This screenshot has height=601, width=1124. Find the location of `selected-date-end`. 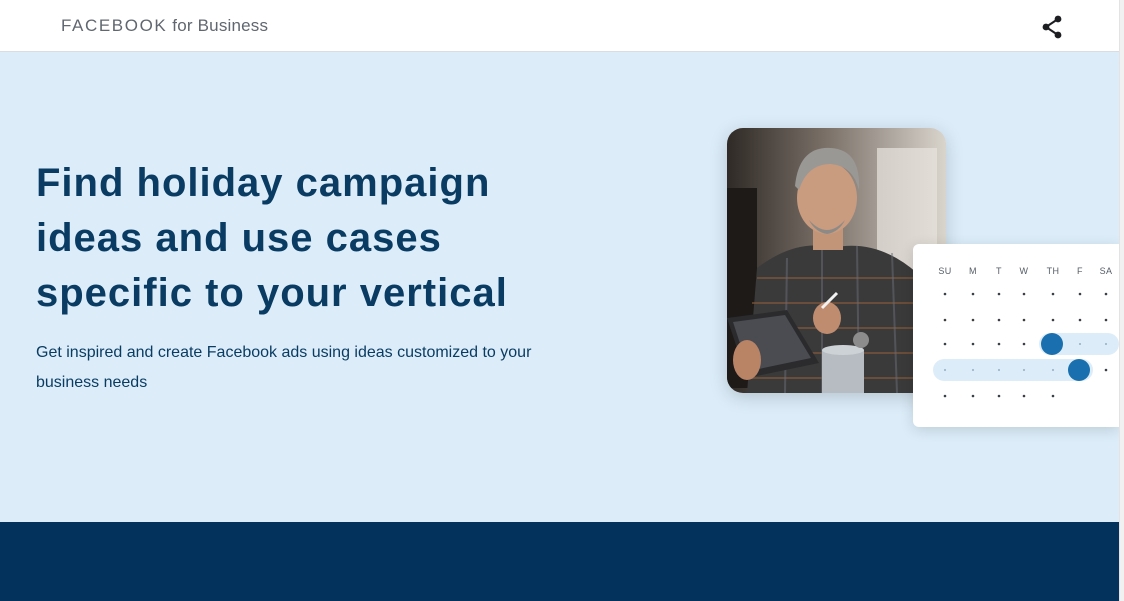

selected-date-end is located at coordinates (1079, 370).